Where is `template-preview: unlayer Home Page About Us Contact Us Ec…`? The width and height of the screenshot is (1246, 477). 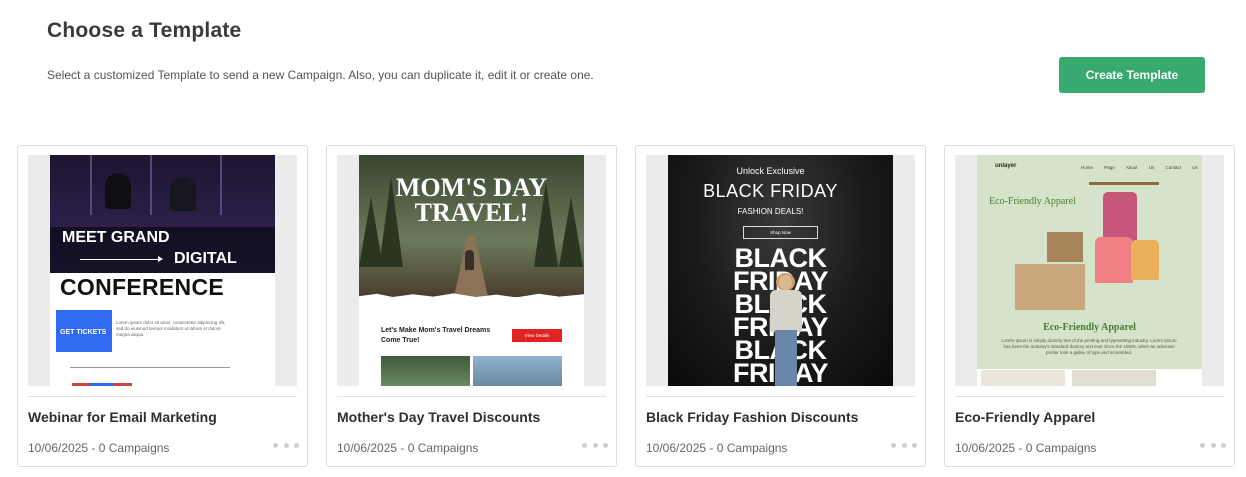 template-preview: unlayer Home Page About Us Contact Us Ec… is located at coordinates (1089, 270).